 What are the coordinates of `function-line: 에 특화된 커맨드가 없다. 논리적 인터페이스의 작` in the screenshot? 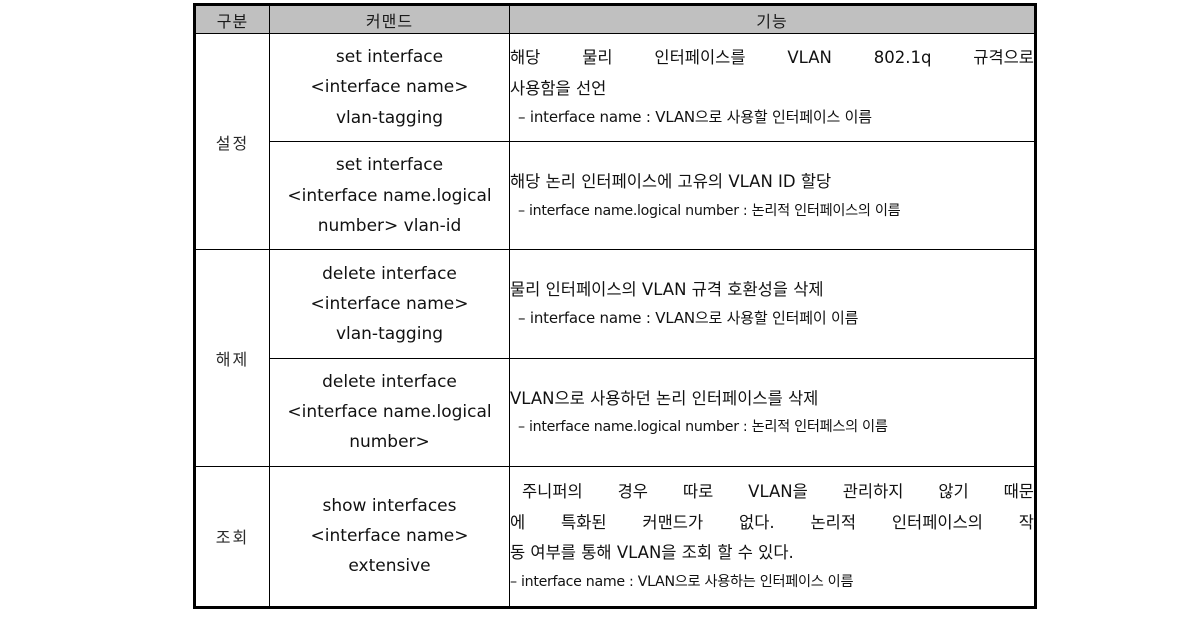 It's located at (772, 522).